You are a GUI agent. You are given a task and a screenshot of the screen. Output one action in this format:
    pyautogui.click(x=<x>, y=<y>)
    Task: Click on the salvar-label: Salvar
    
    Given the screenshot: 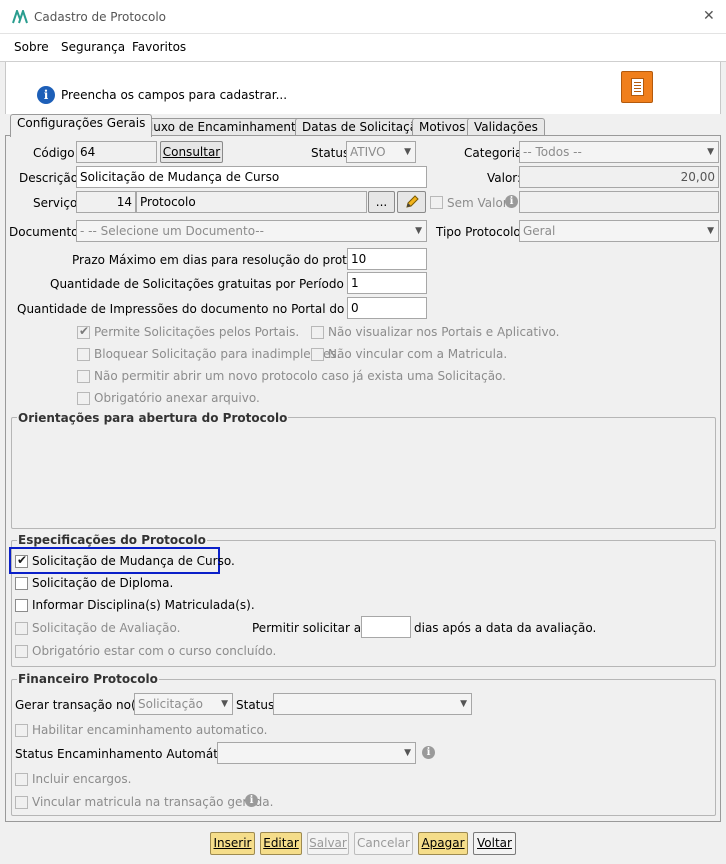 What is the action you would take?
    pyautogui.click(x=328, y=843)
    